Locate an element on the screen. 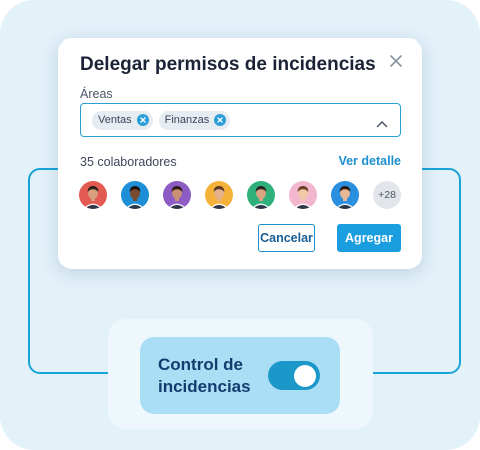 This screenshot has height=450, width=480. avatar-group: +28 is located at coordinates (244, 195).